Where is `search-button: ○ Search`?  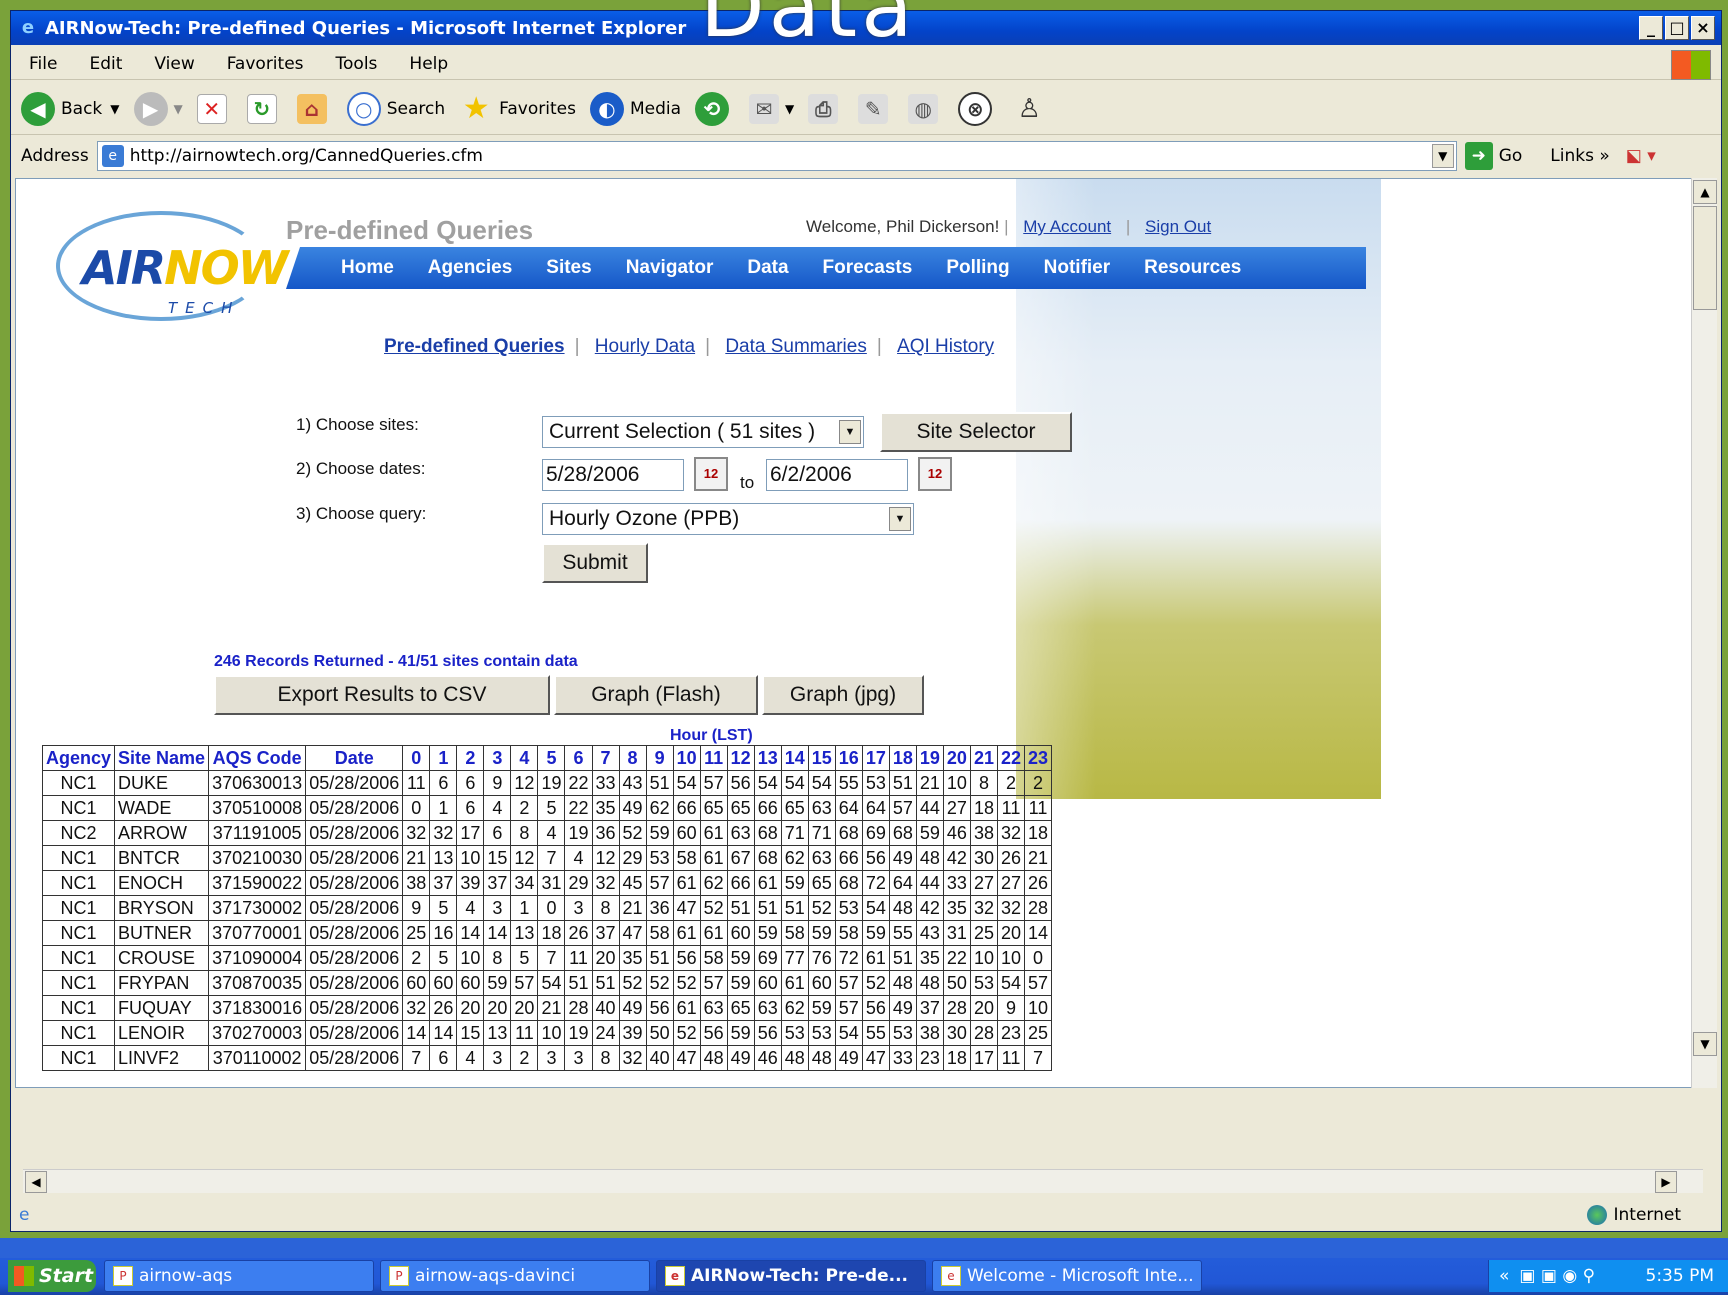 search-button: ○ Search is located at coordinates (395, 108).